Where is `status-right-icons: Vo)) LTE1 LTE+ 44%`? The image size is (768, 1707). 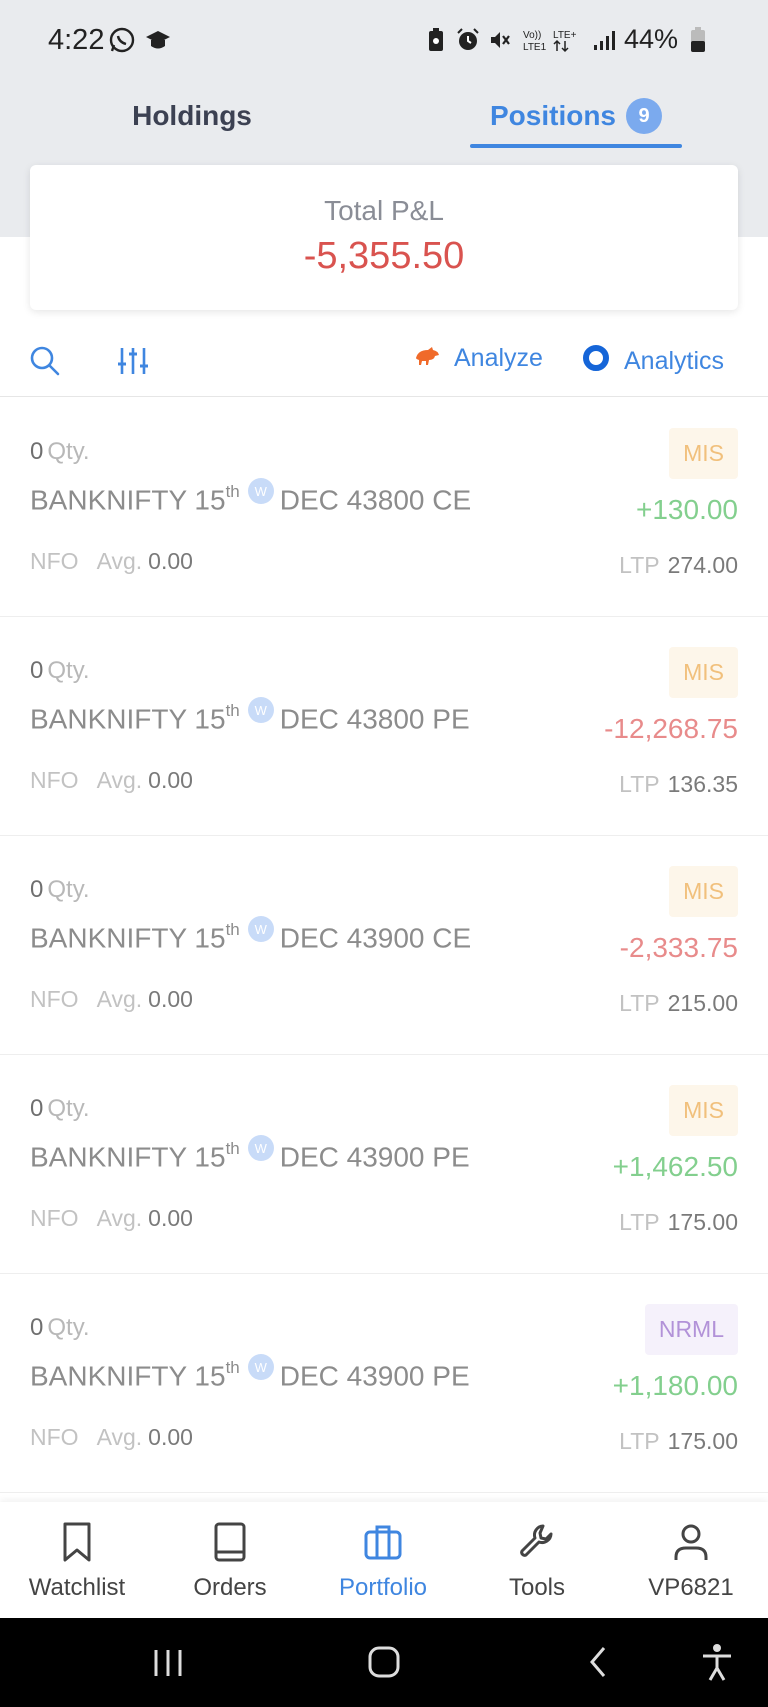 status-right-icons: Vo)) LTE1 LTE+ 44% is located at coordinates (567, 39).